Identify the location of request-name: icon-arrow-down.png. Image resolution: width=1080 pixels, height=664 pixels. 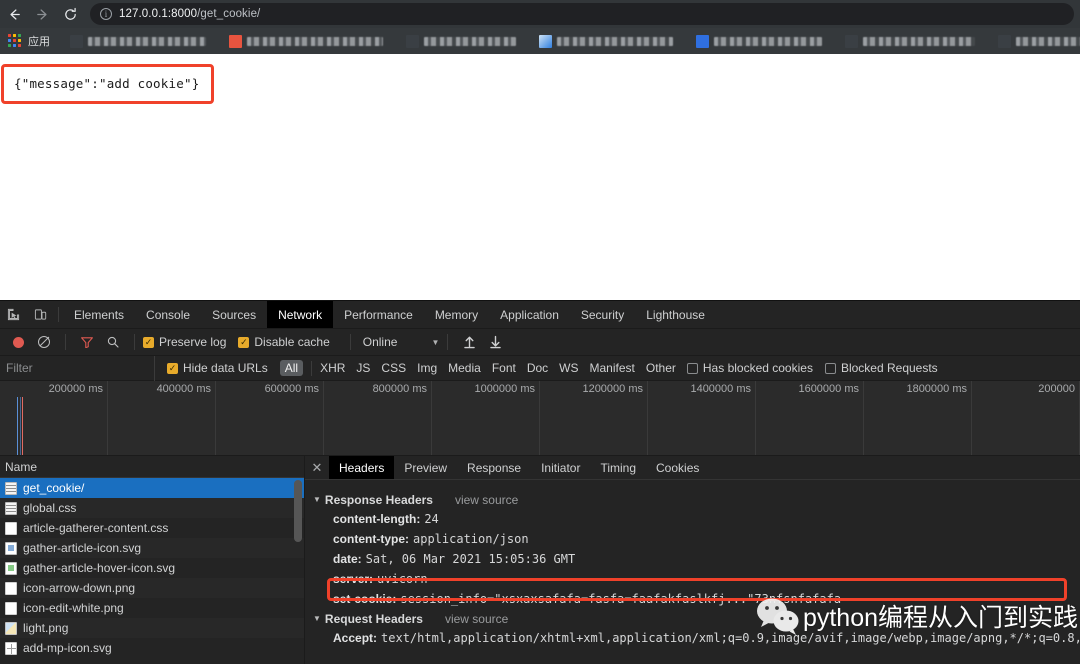
(79, 588).